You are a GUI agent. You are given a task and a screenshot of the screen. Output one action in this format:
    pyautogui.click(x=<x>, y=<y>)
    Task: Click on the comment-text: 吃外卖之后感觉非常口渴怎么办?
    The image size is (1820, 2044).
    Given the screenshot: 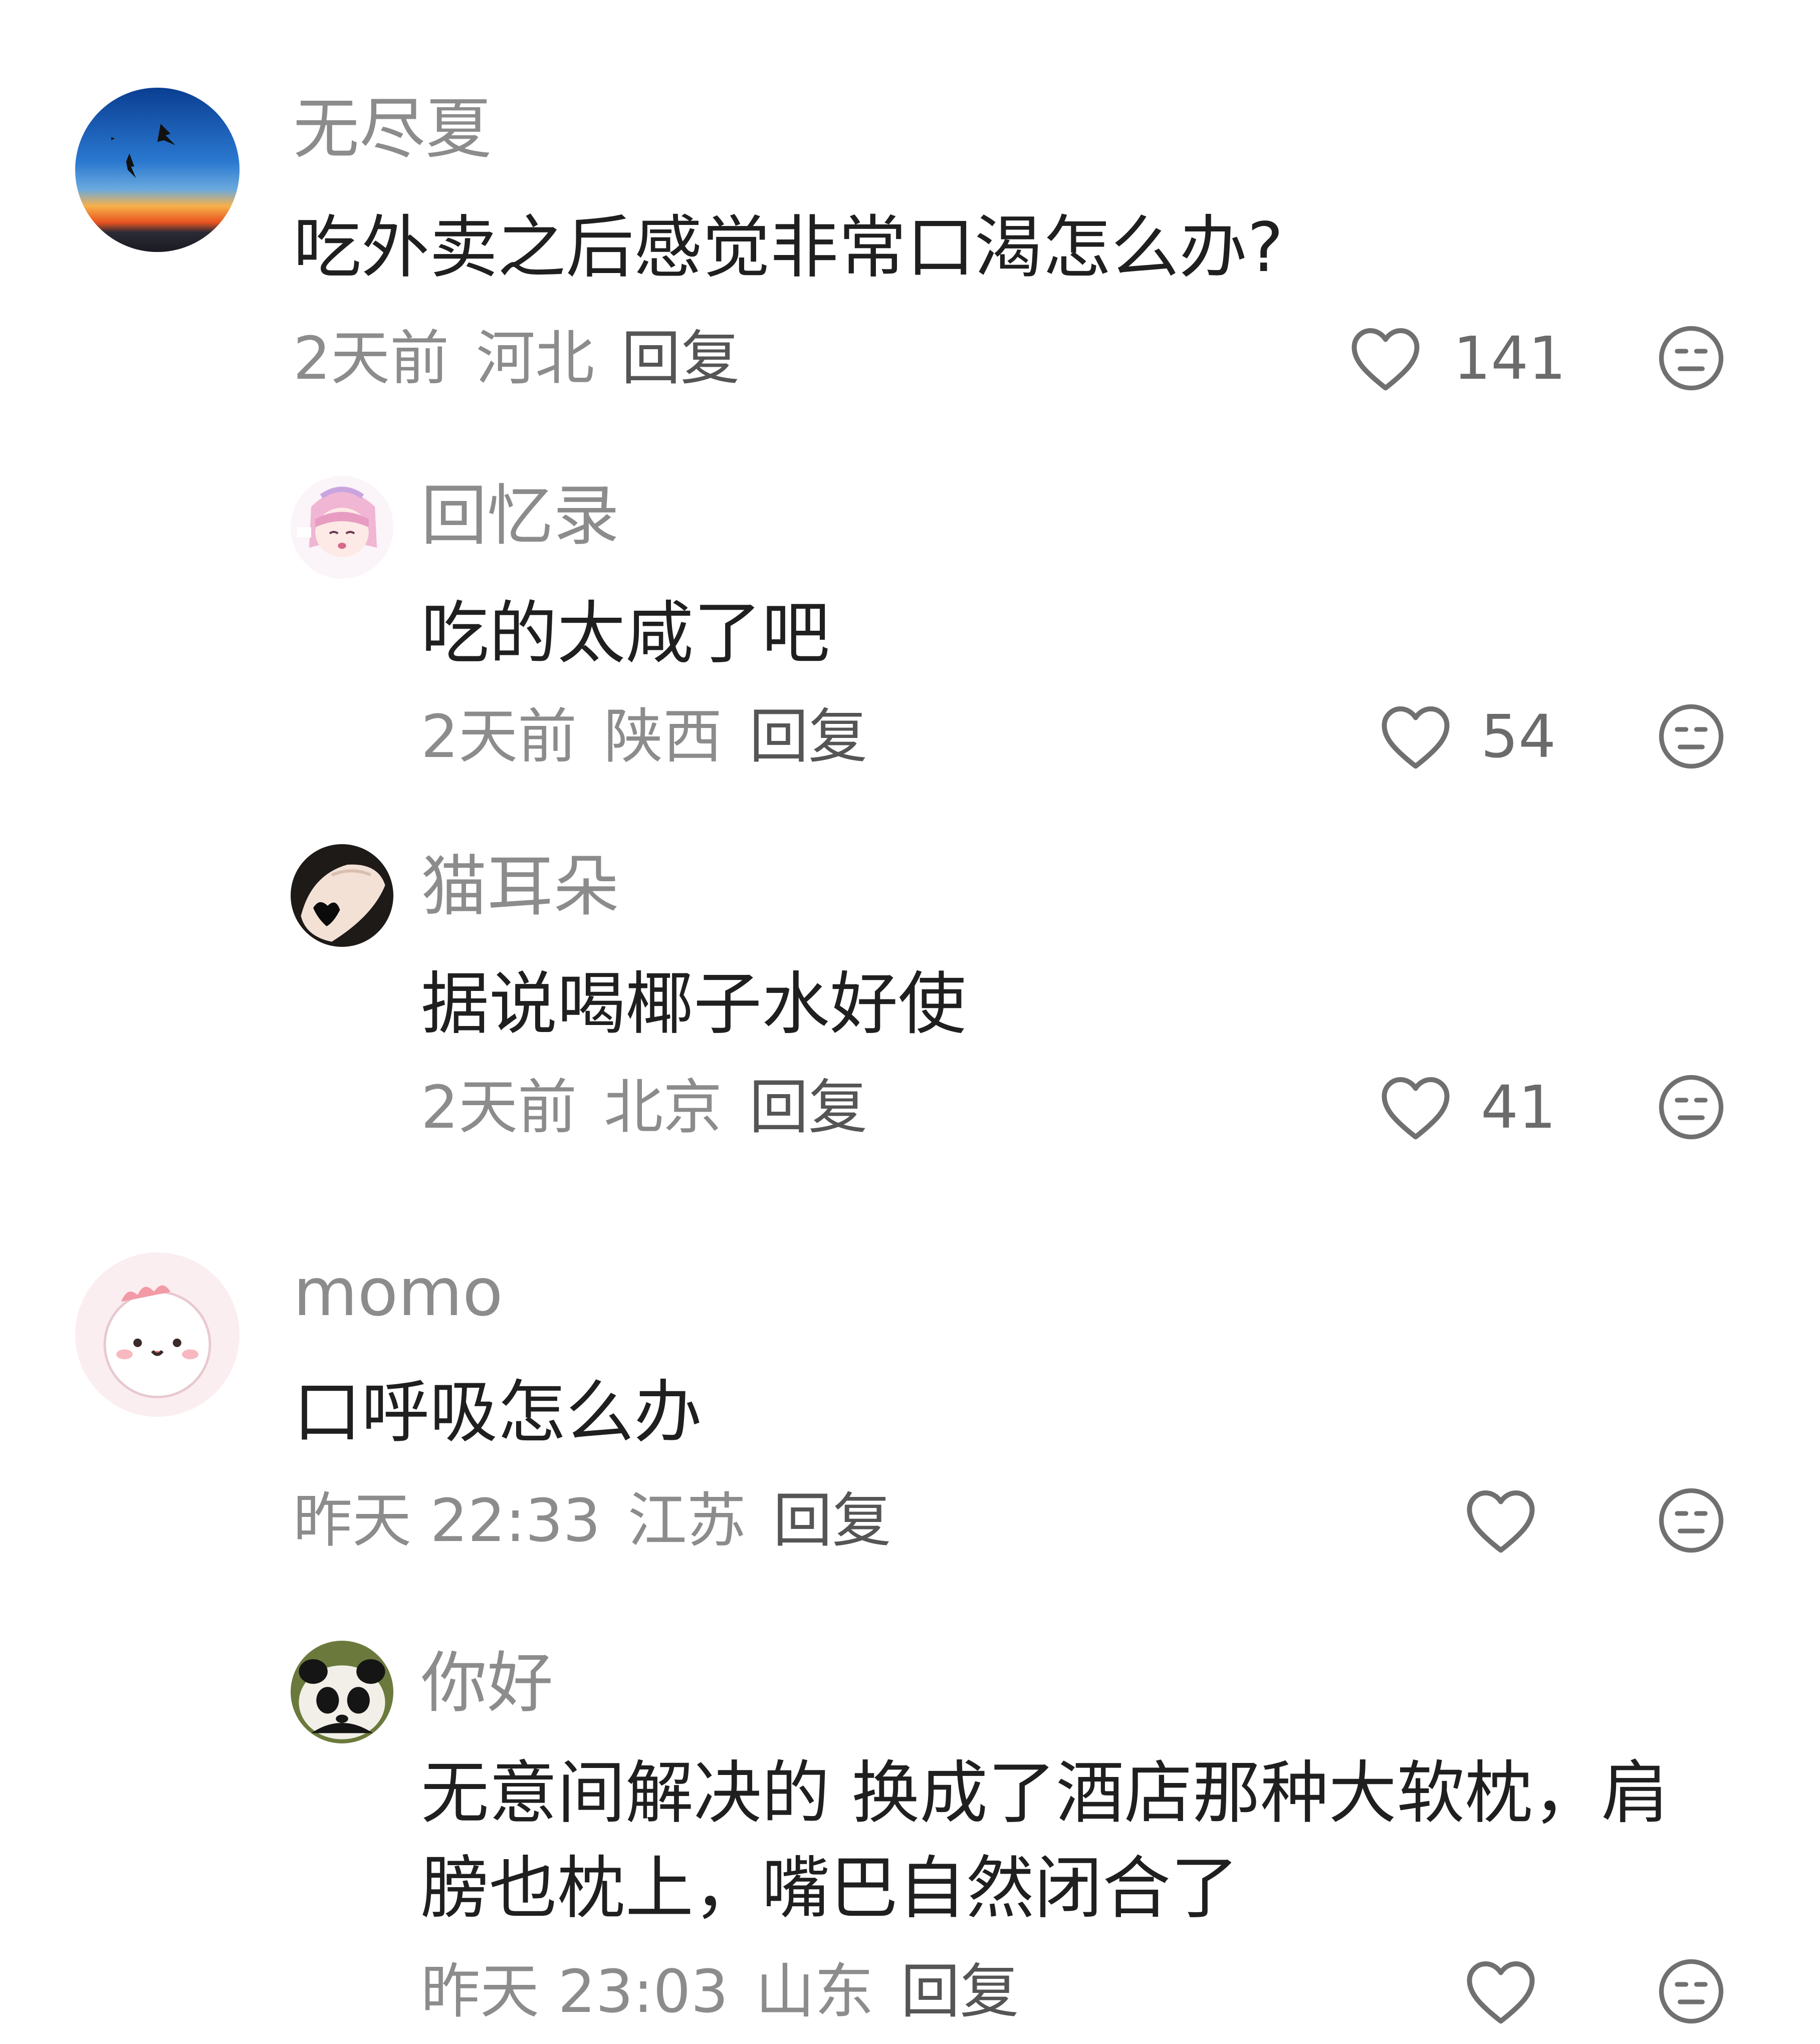 What is the action you would take?
    pyautogui.click(x=788, y=248)
    